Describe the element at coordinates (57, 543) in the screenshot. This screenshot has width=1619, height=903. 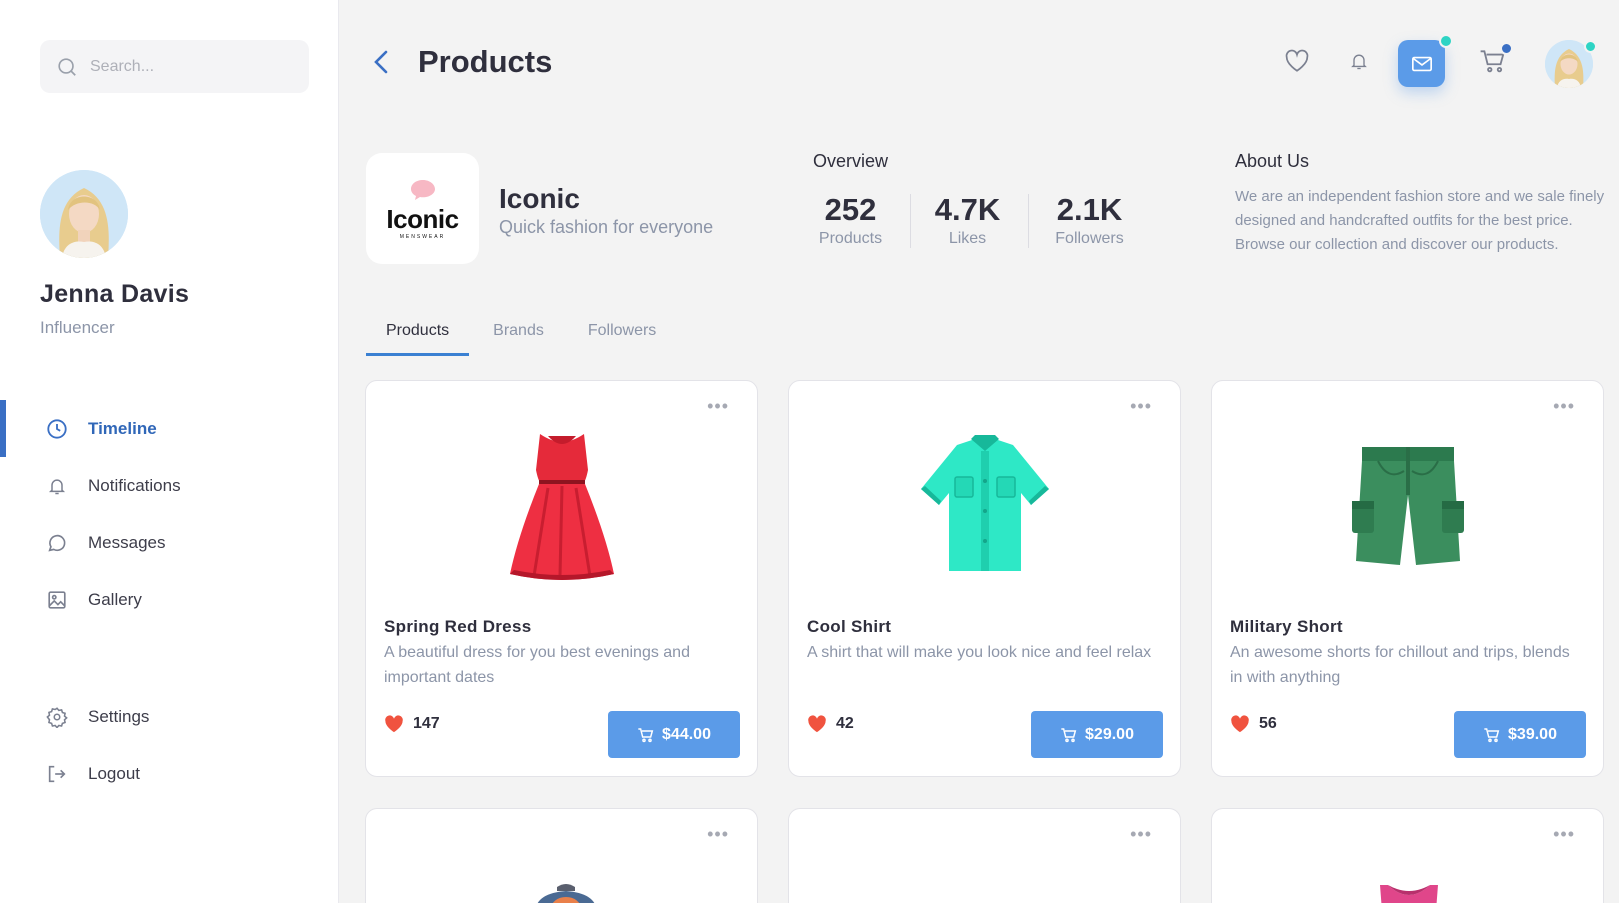
I see `chat-bubble-icon` at that location.